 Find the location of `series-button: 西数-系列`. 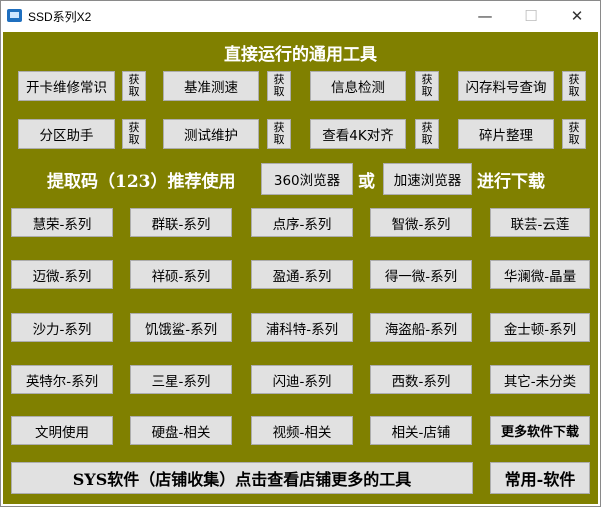

series-button: 西数-系列 is located at coordinates (421, 379).